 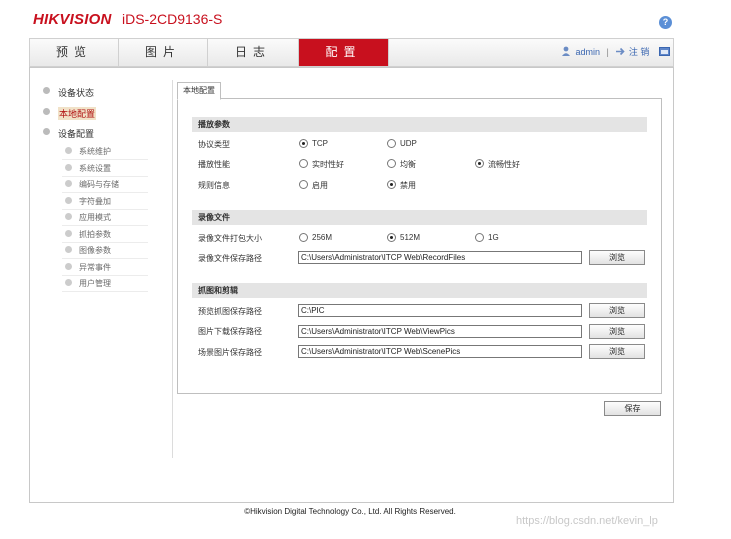 What do you see at coordinates (230, 258) in the screenshot?
I see `record-path-label: 录像文件保存路径` at bounding box center [230, 258].